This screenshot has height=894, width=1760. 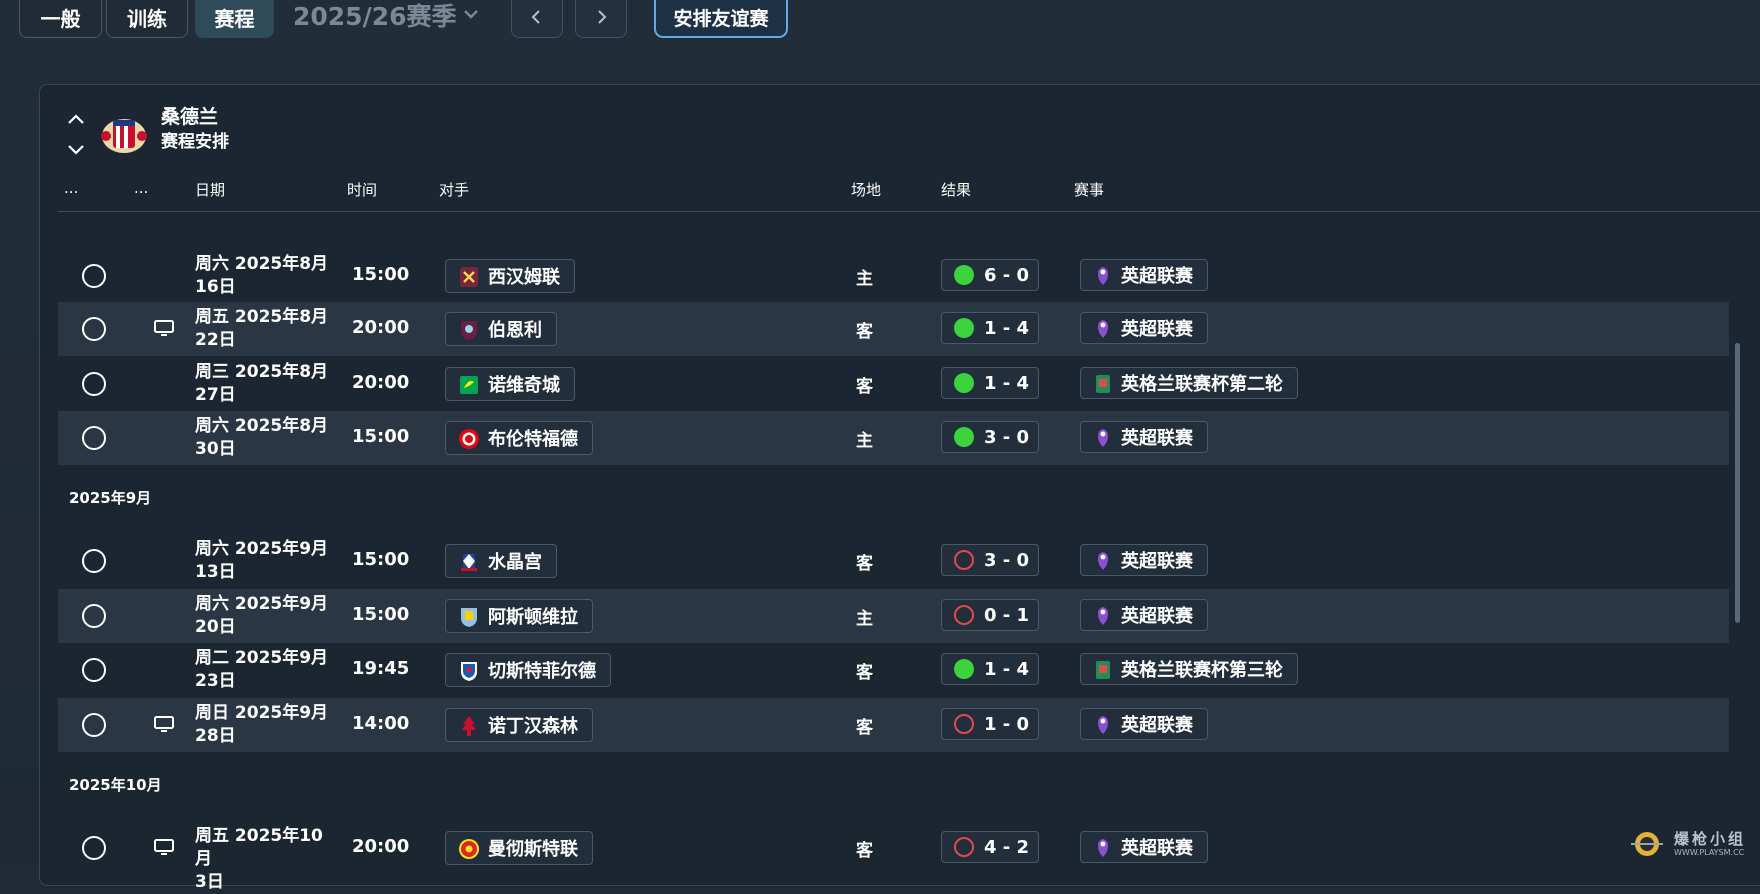 What do you see at coordinates (265, 859) in the screenshot?
I see `fixture-date: 周五 2025年10月 3日` at bounding box center [265, 859].